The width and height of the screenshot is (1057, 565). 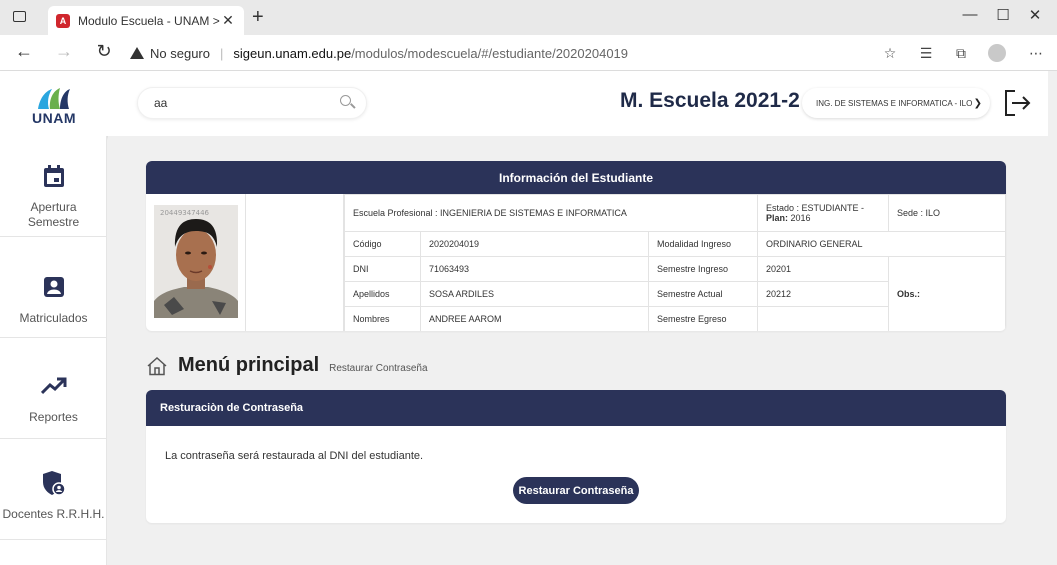 I want to click on sem-ingreso-label: Semestre Ingreso, so click(x=703, y=269).